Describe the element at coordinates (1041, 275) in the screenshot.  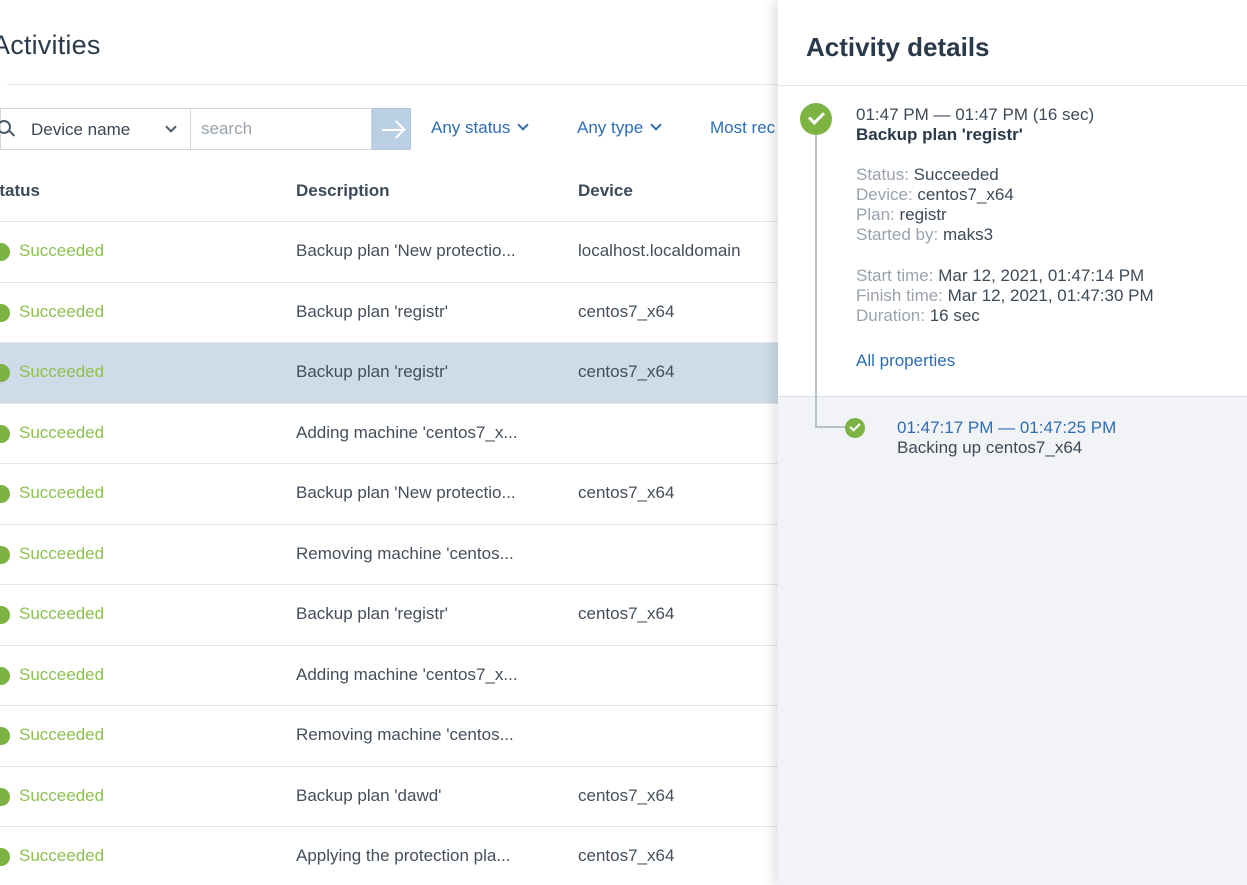
I see `detail-value: Mar 12, 2021, 01:47:14 PM` at that location.